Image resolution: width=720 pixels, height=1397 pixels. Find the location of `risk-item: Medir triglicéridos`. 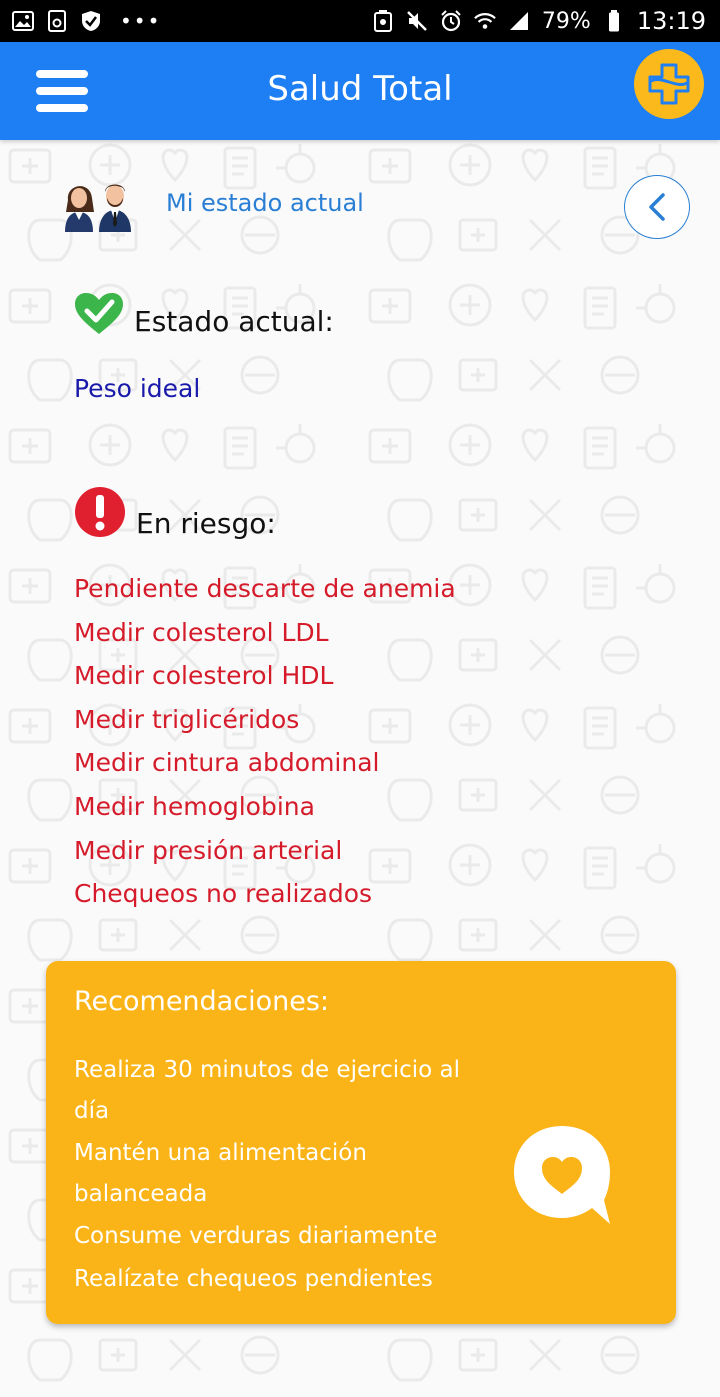

risk-item: Medir triglicéridos is located at coordinates (187, 719).